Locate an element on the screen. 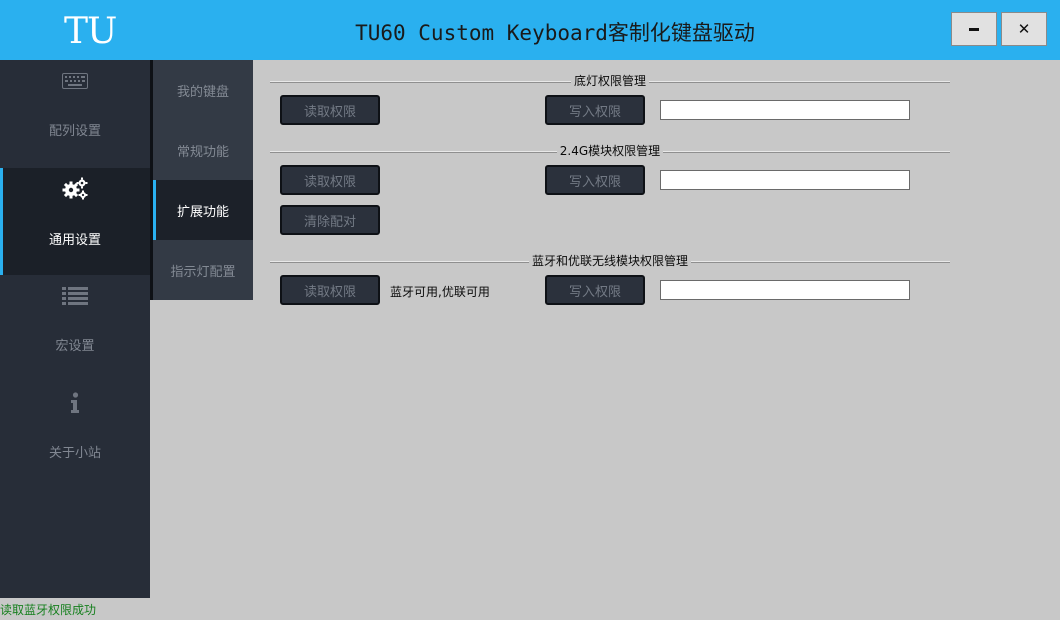 The image size is (1060, 620). subnav-item-label: 常规功能 is located at coordinates (202, 152).